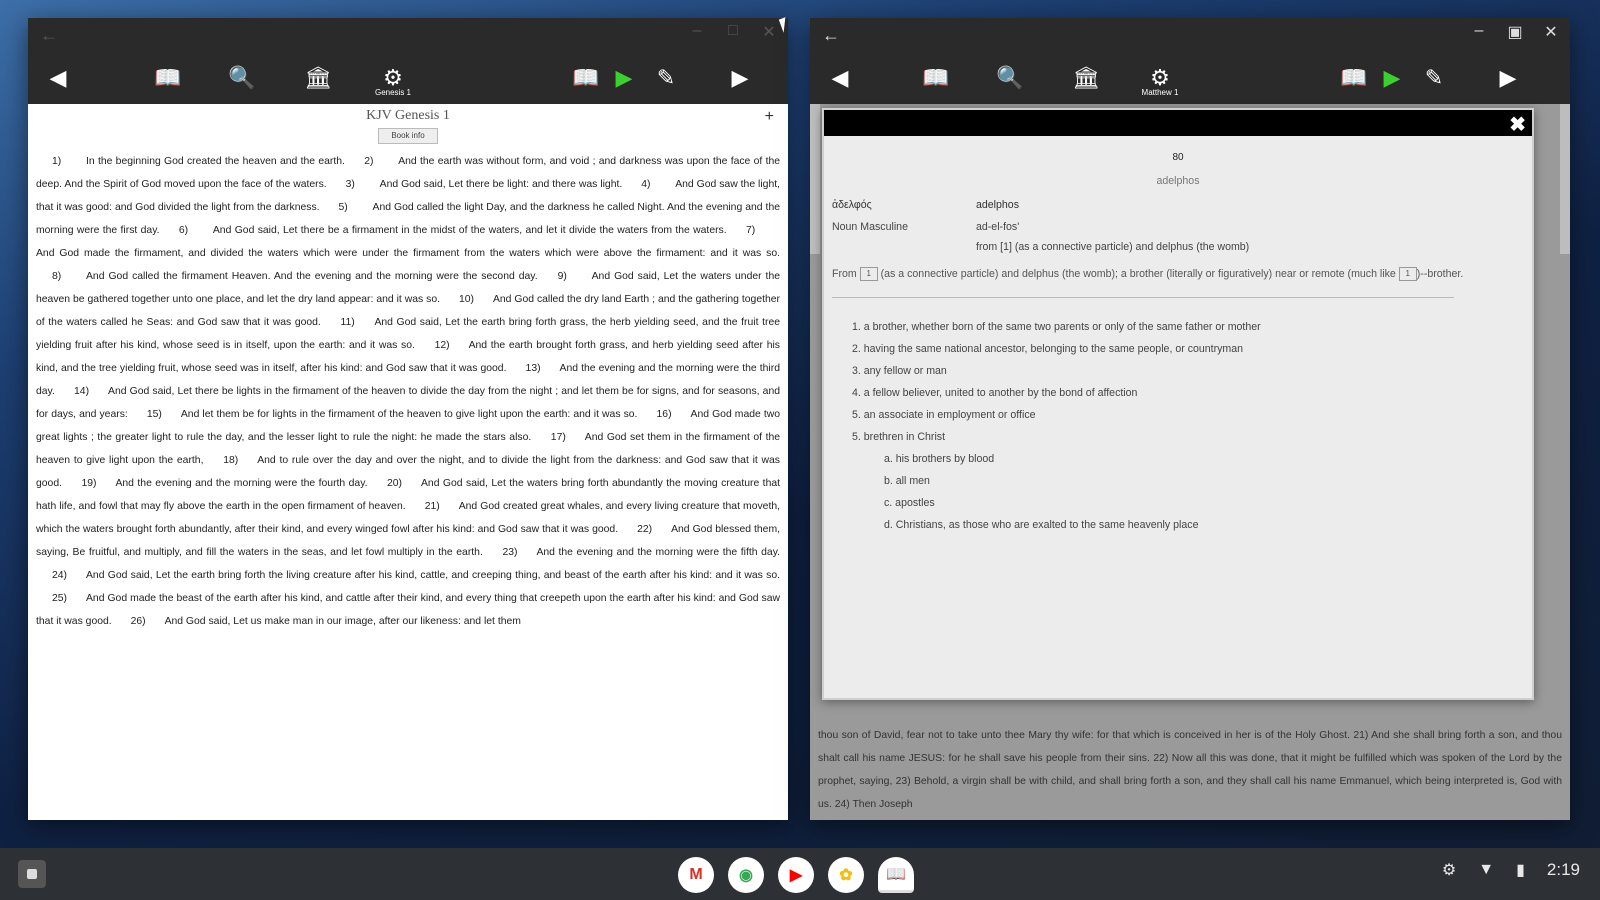 The width and height of the screenshot is (1600, 900). I want to click on window-titlebar: ← – ▣ ✕, so click(1190, 35).